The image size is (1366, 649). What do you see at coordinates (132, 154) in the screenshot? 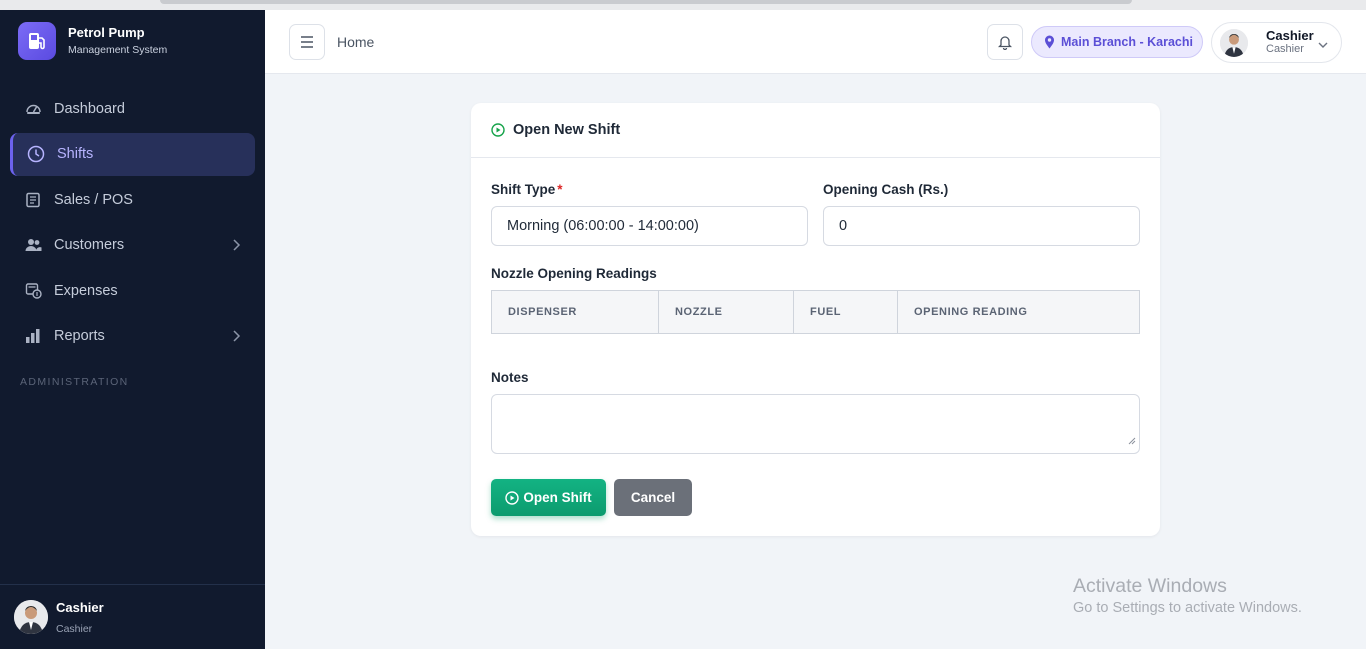
I see `sidebar-item-shifts: Shifts` at bounding box center [132, 154].